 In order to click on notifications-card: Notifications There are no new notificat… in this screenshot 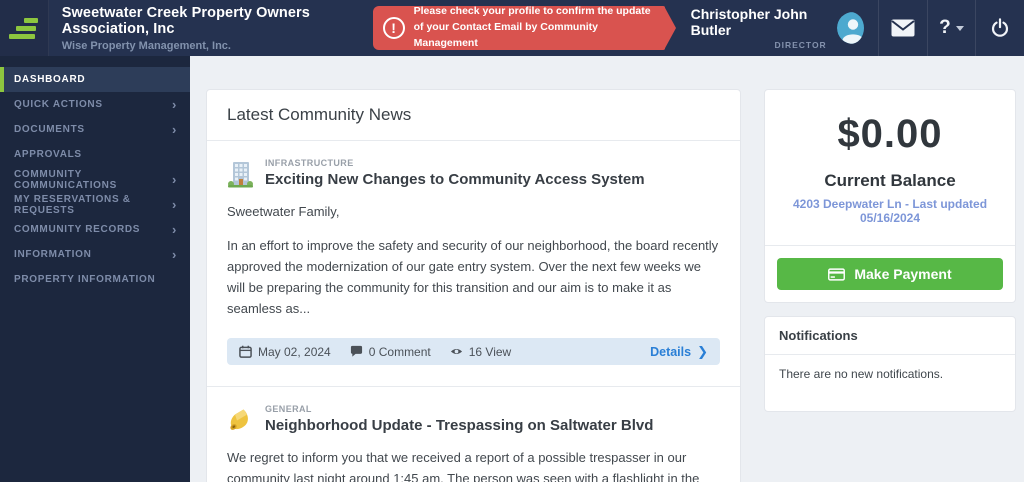, I will do `click(890, 364)`.